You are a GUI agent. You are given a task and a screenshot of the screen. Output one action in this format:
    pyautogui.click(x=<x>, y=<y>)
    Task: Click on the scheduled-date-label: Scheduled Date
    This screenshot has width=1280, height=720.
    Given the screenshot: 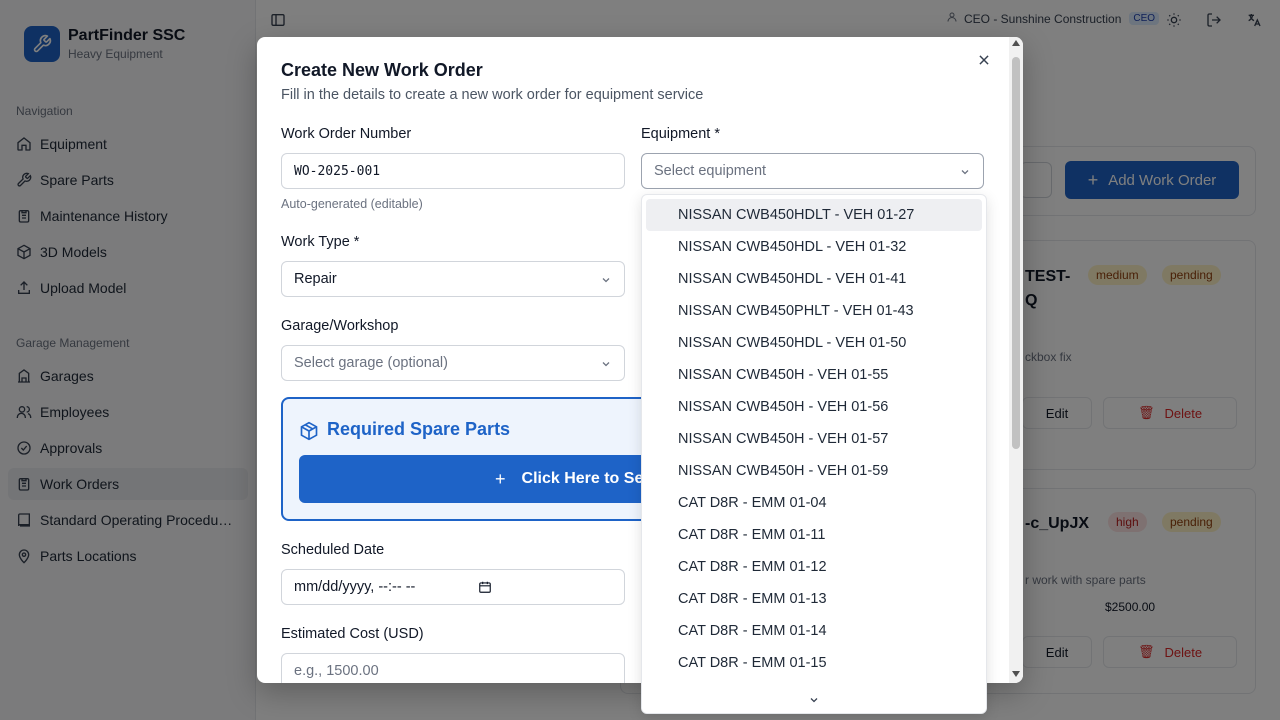 What is the action you would take?
    pyautogui.click(x=333, y=550)
    